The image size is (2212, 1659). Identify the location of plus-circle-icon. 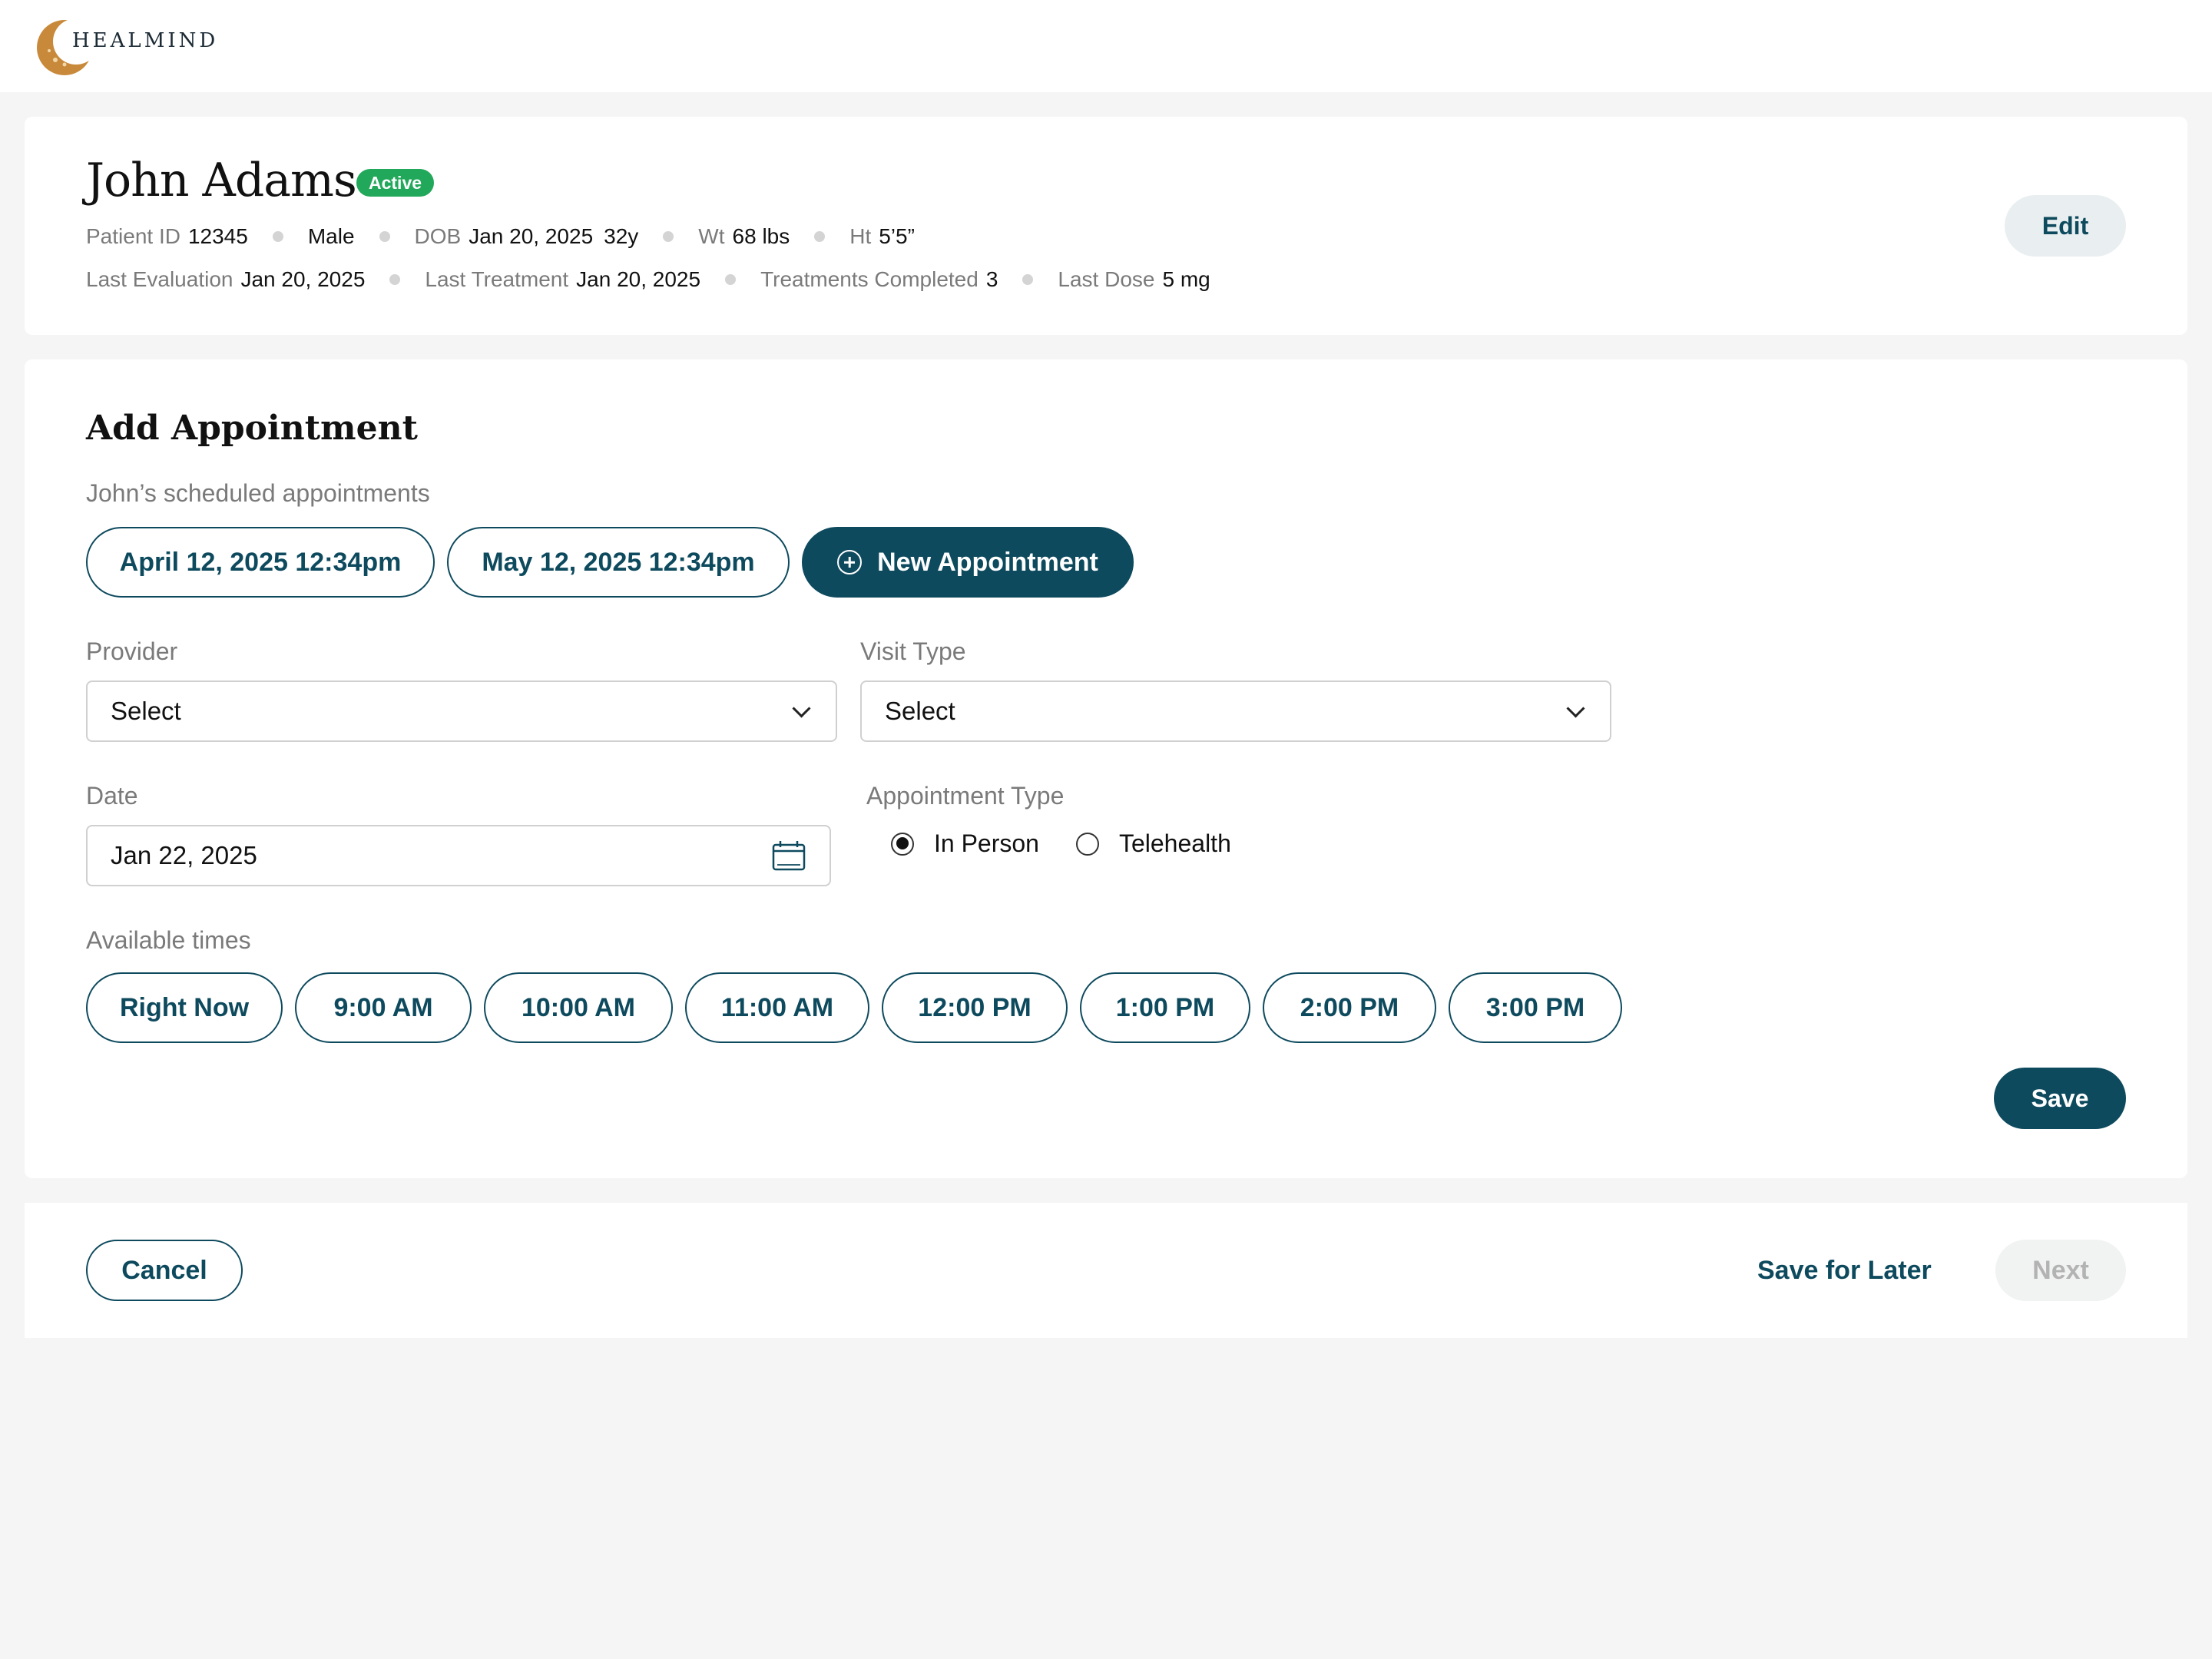
(850, 562).